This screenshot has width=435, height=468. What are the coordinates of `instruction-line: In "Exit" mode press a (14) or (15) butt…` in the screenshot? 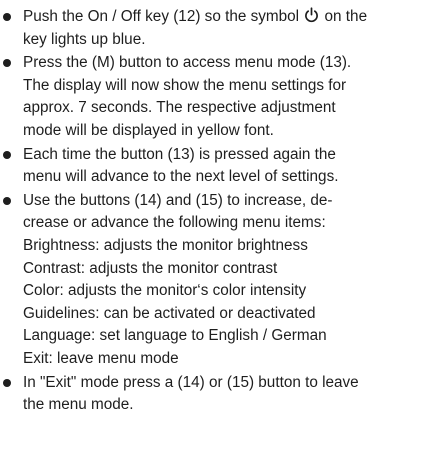 It's located at (191, 382).